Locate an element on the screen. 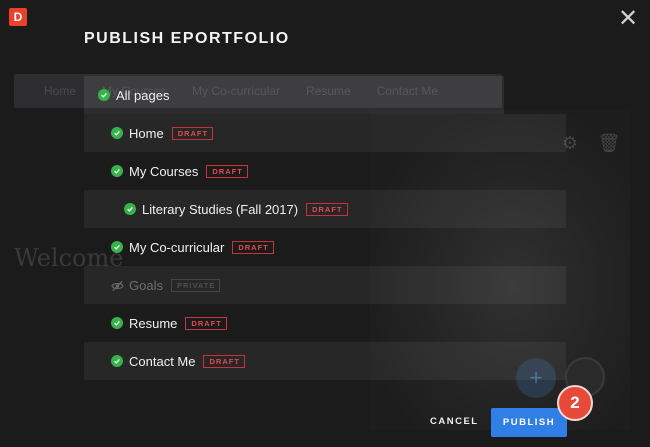 The width and height of the screenshot is (650, 447). list-item-label: Goals is located at coordinates (146, 285).